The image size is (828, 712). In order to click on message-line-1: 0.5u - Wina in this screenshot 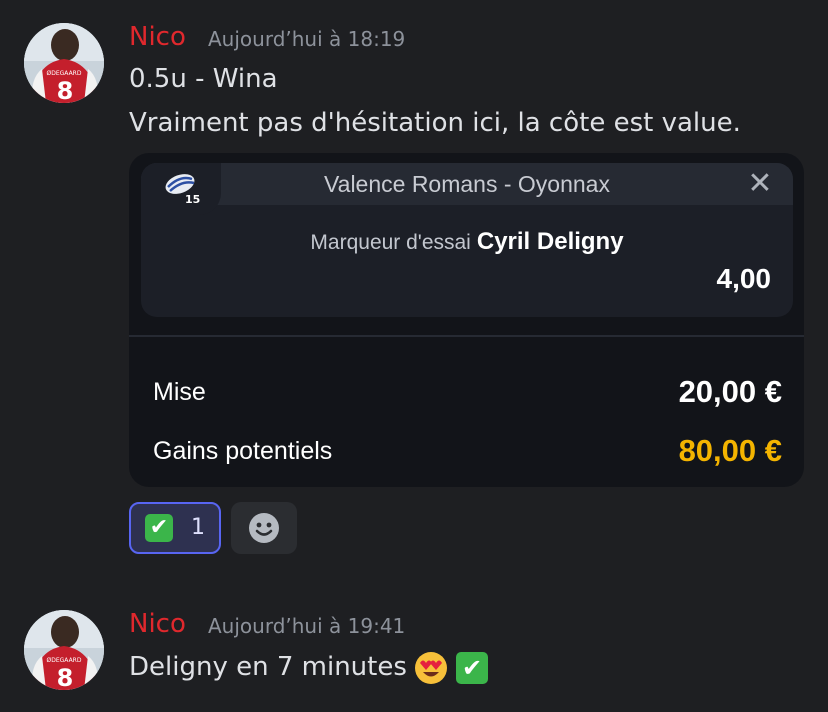, I will do `click(203, 79)`.